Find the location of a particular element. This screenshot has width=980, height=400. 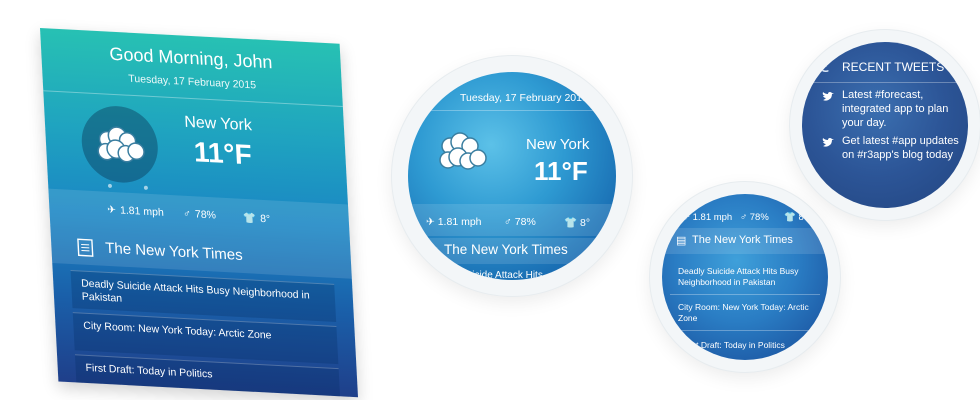

date-label: Tuesday, 17 February 2015 is located at coordinates (524, 98).